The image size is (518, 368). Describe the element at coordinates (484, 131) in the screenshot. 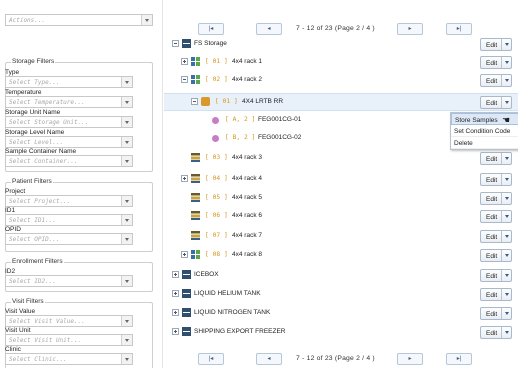

I see `menu-item-set-condition-code: Set Condition Code` at that location.